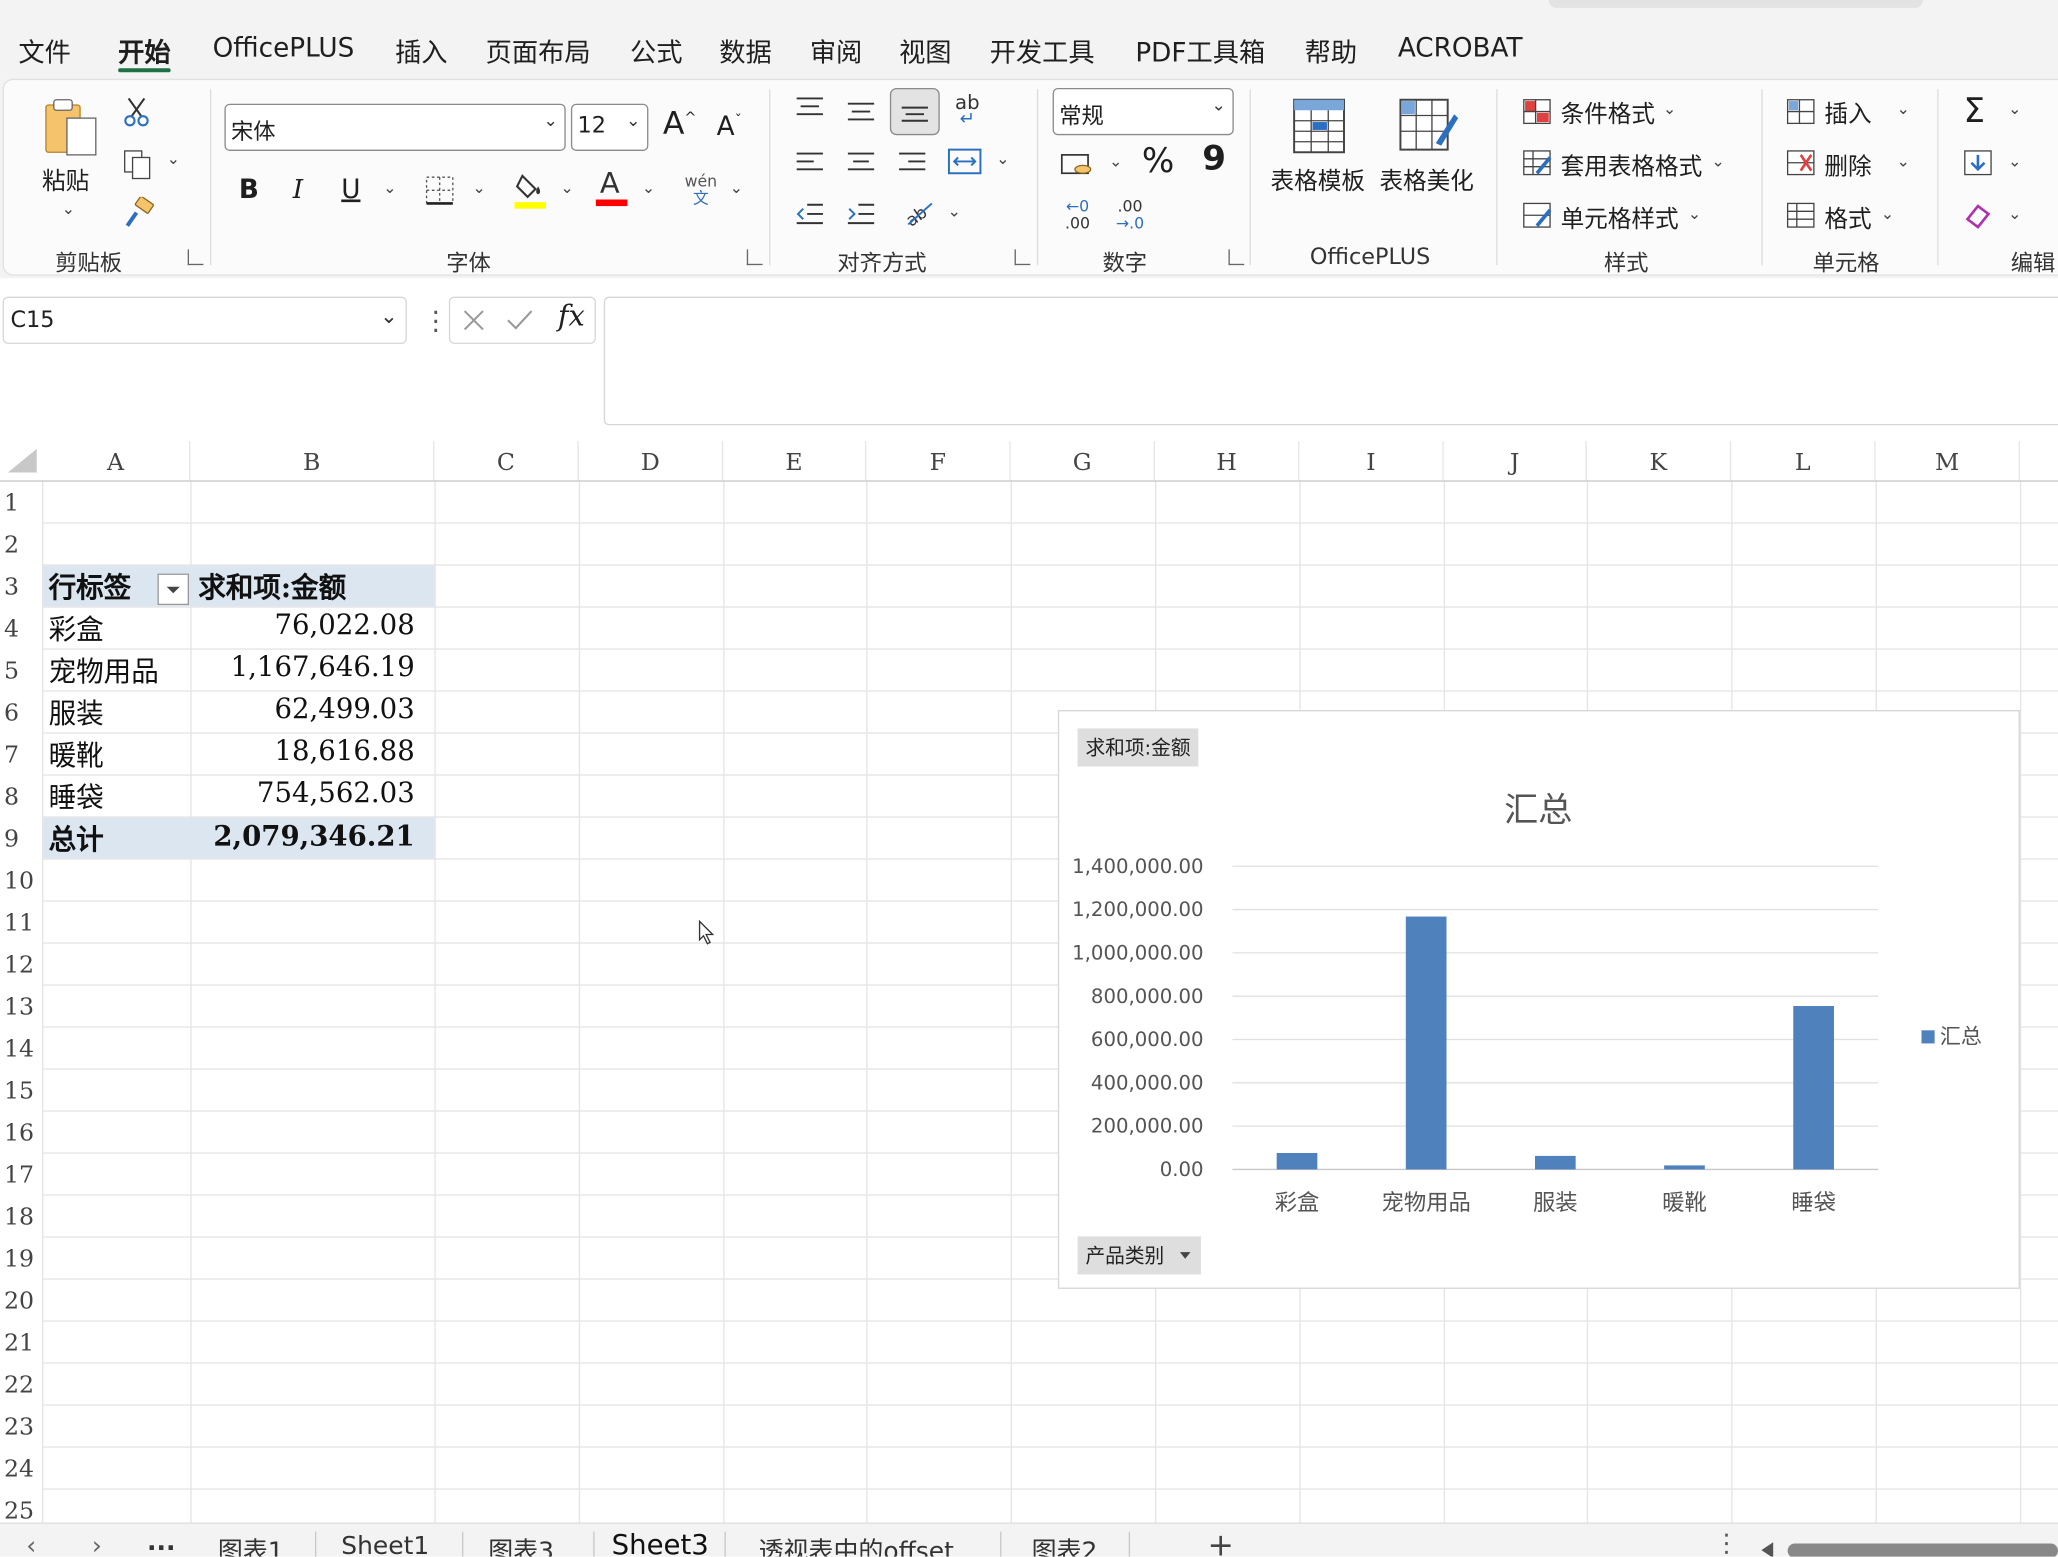 This screenshot has width=2058, height=1557. What do you see at coordinates (1903, 109) in the screenshot?
I see `insert-chevron-icon: ⌄` at bounding box center [1903, 109].